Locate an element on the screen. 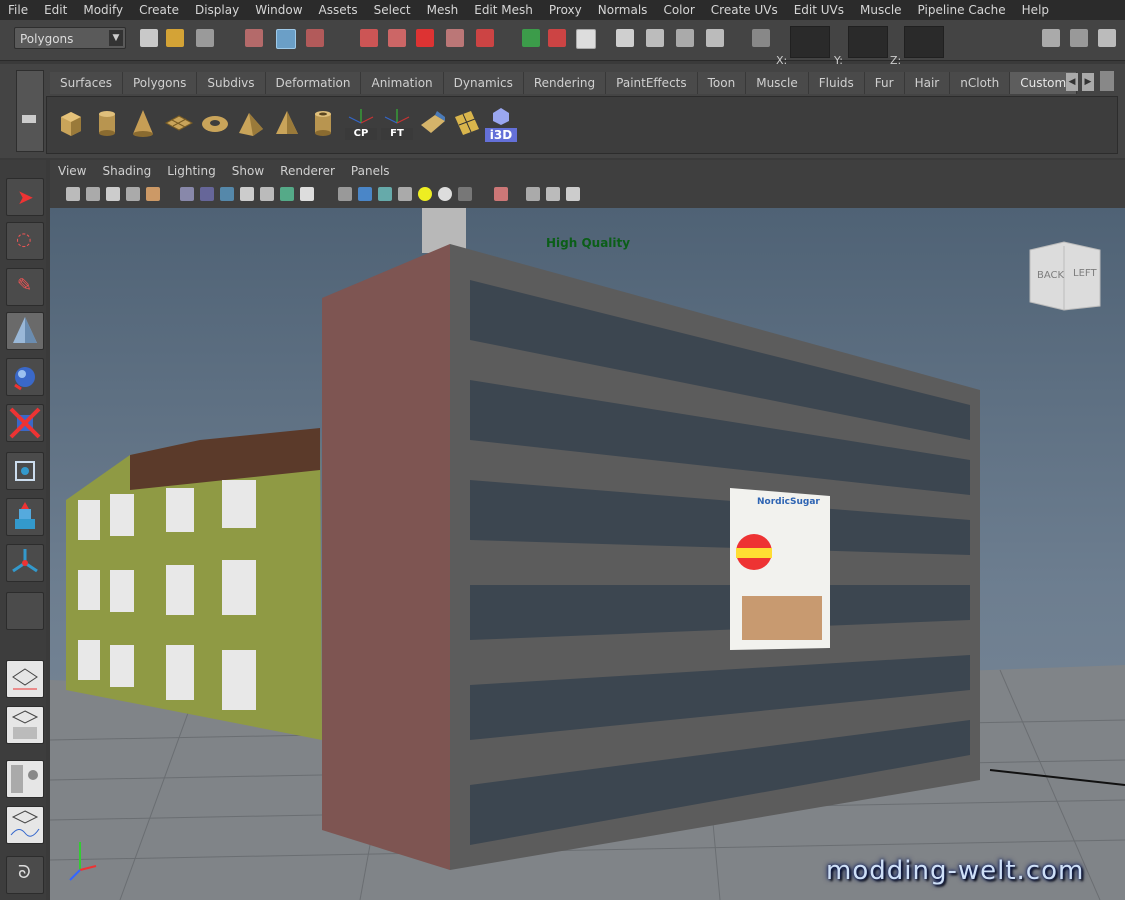 The width and height of the screenshot is (1125, 900). layout-graph-button is located at coordinates (25, 825).